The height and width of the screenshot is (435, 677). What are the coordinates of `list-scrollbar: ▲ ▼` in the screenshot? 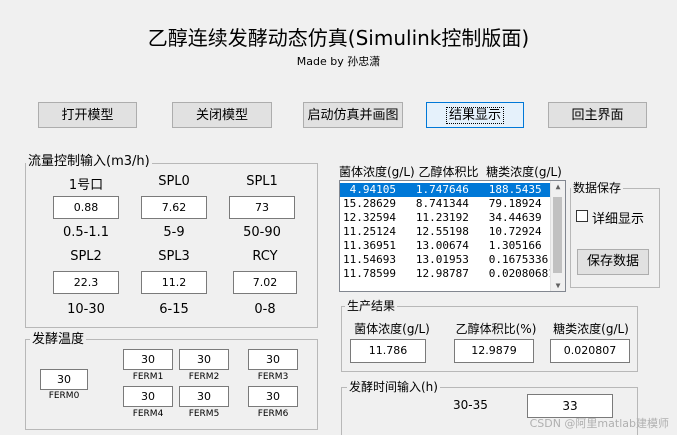 It's located at (557, 236).